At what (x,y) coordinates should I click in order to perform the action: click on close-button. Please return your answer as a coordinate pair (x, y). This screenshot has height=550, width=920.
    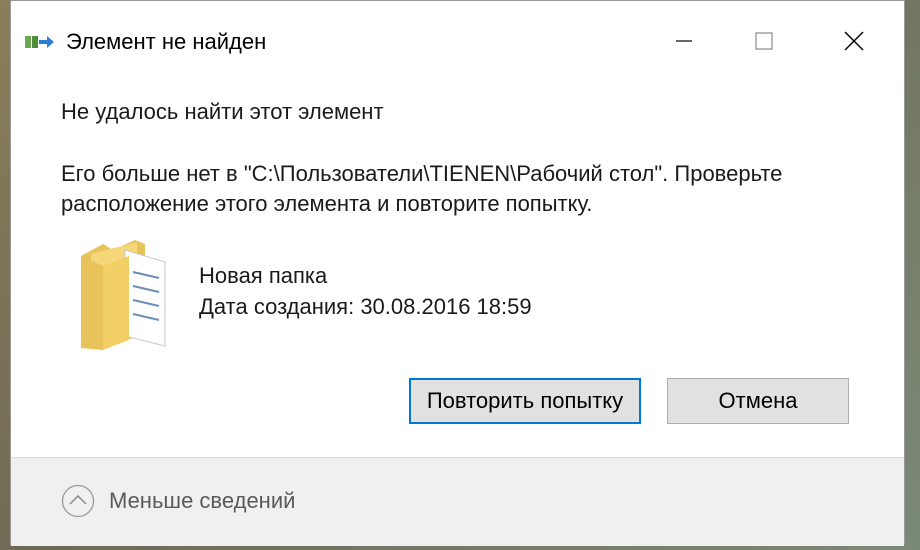
    Looking at the image, I should click on (854, 41).